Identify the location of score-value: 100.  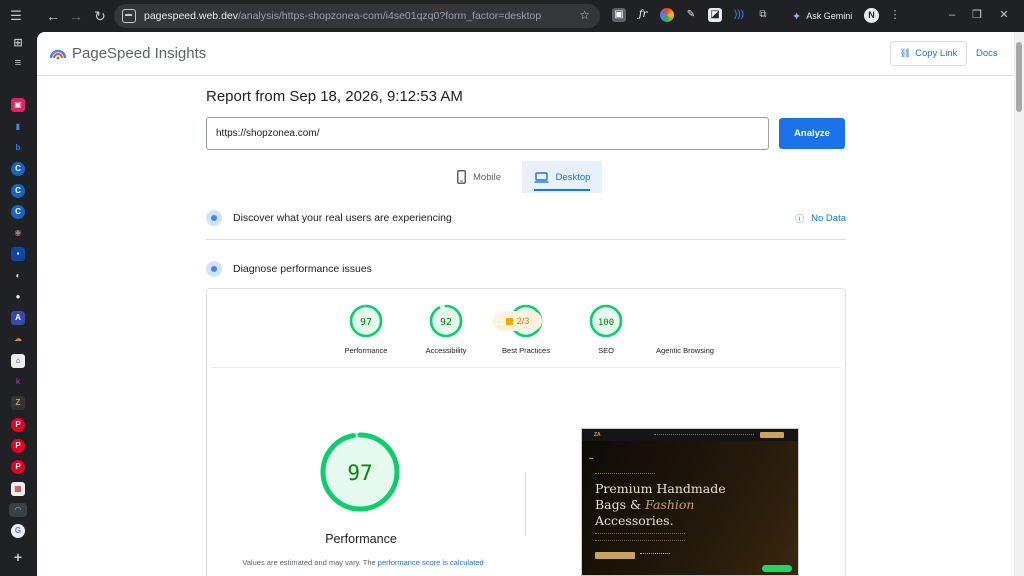
(606, 323).